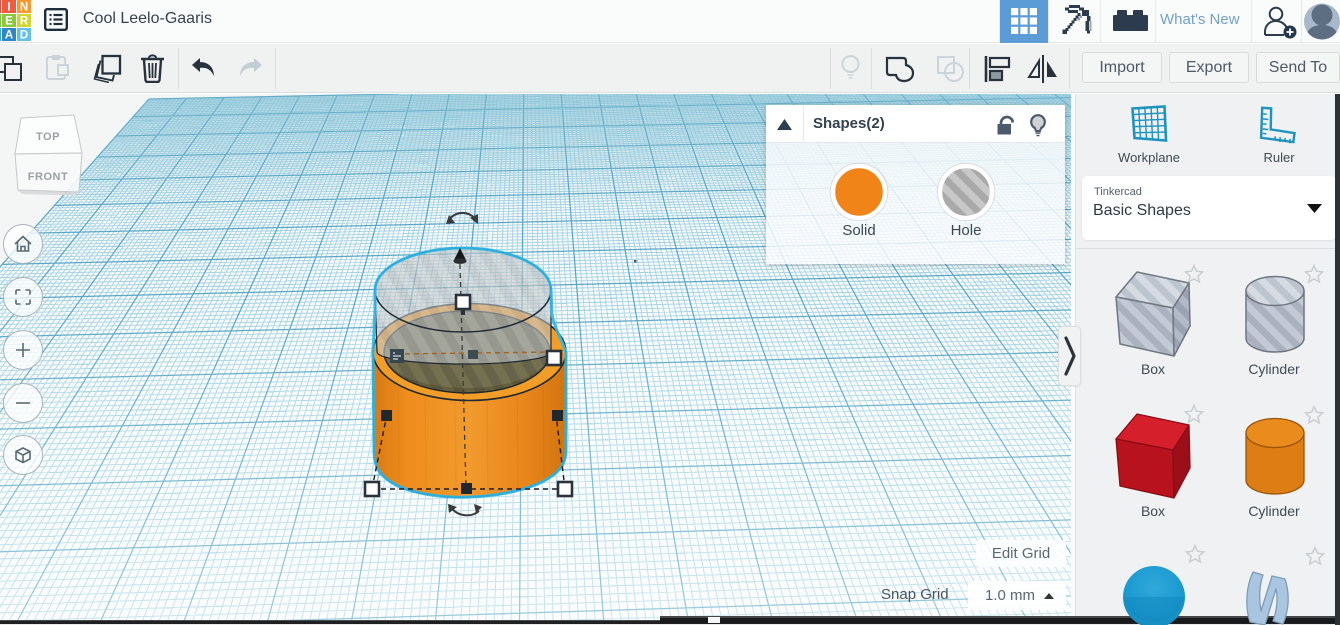  Describe the element at coordinates (858, 230) in the screenshot. I see `svg-text: Solid` at that location.